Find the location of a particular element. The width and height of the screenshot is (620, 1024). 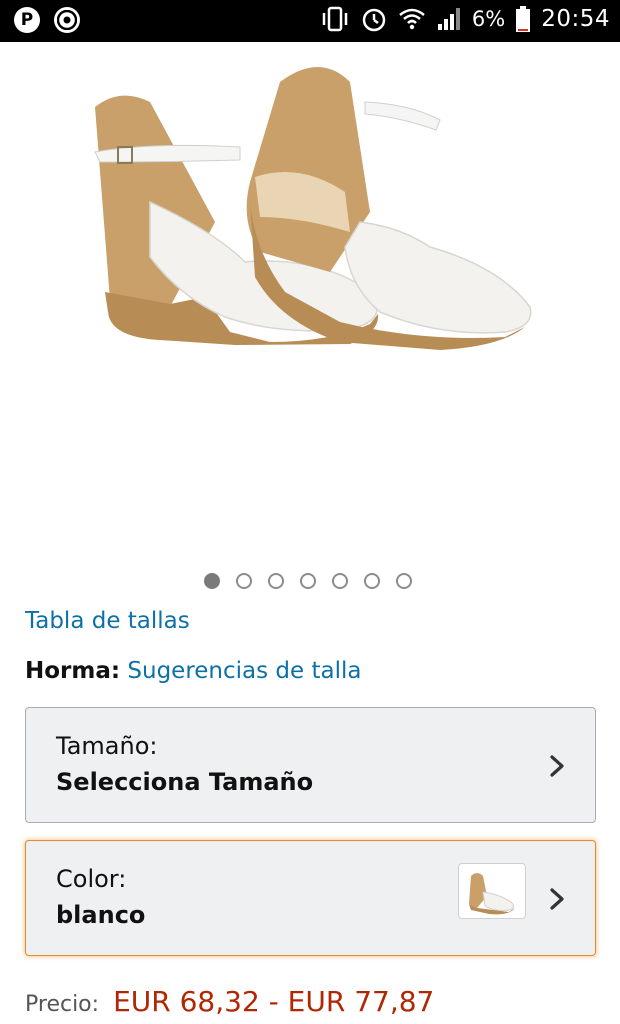

fit-label: Horma: is located at coordinates (73, 671).